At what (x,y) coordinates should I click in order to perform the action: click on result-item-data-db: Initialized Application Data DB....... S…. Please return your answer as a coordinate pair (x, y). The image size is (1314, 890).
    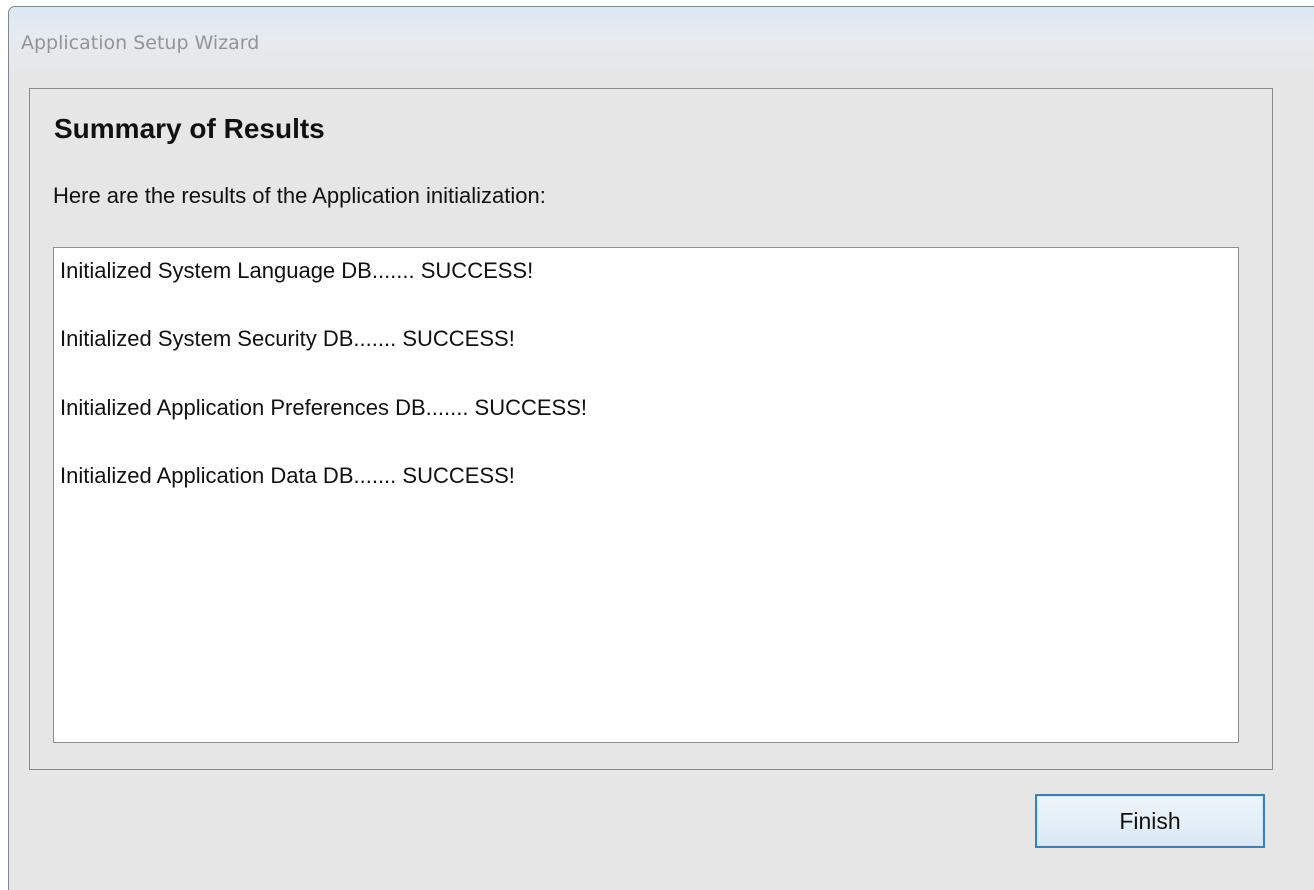
    Looking at the image, I should click on (287, 475).